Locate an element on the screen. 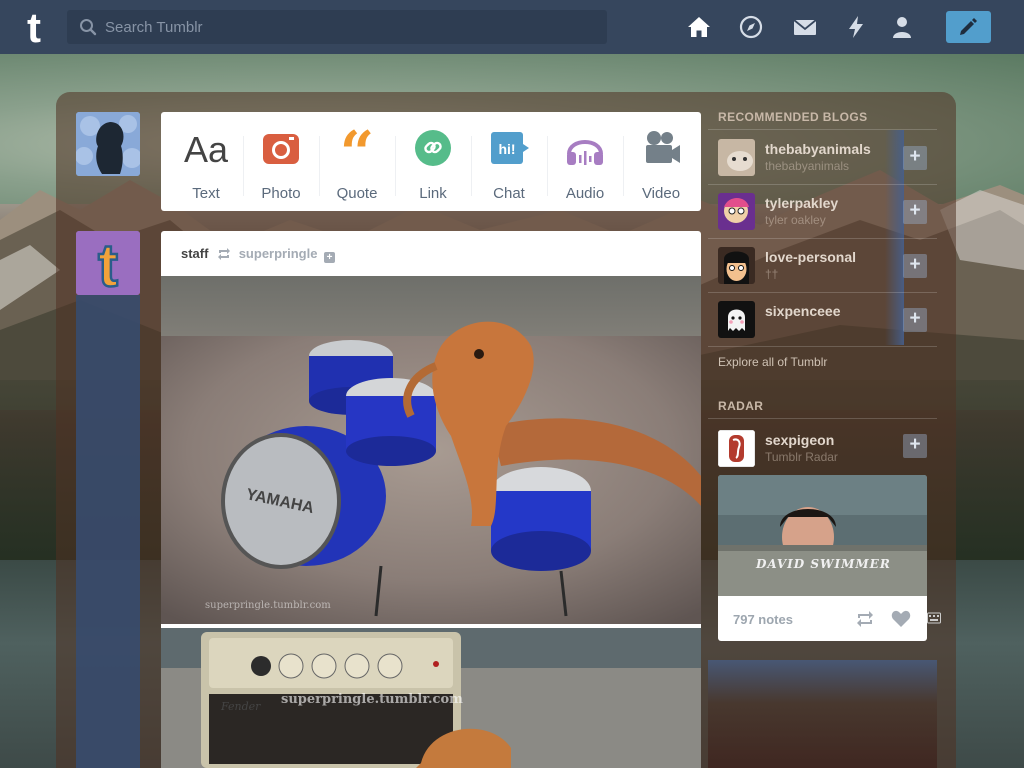  svg-text: t is located at coordinates (34, 27).